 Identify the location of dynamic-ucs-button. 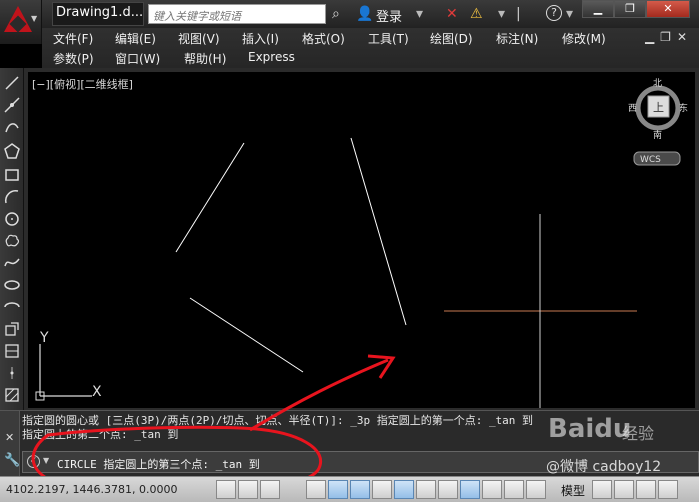
(426, 489).